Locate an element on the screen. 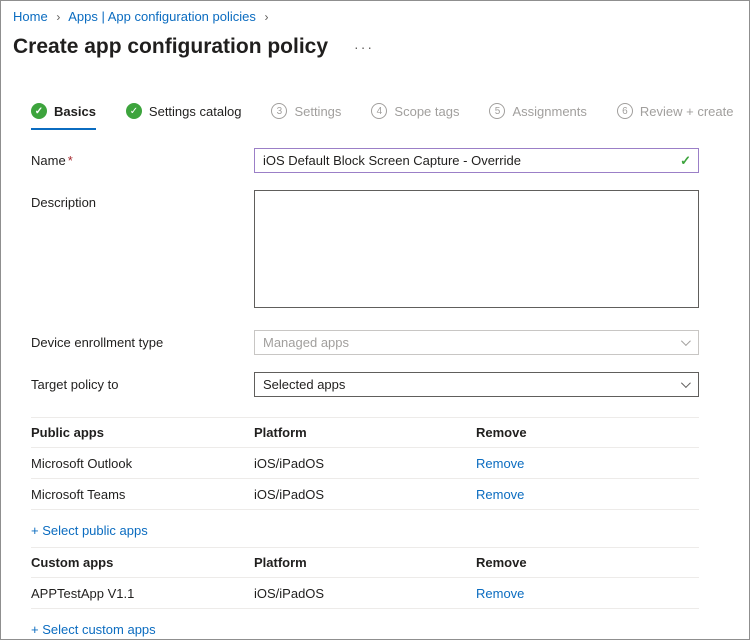 The image size is (750, 640). custom-apps-header-row: Custom apps Platform Remove is located at coordinates (365, 562).